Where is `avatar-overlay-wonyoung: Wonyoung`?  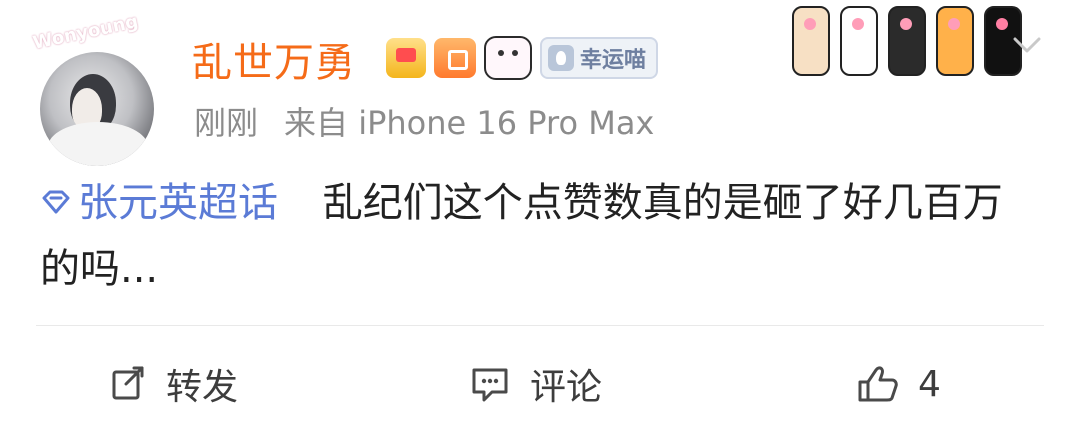 avatar-overlay-wonyoung: Wonyoung is located at coordinates (85, 32).